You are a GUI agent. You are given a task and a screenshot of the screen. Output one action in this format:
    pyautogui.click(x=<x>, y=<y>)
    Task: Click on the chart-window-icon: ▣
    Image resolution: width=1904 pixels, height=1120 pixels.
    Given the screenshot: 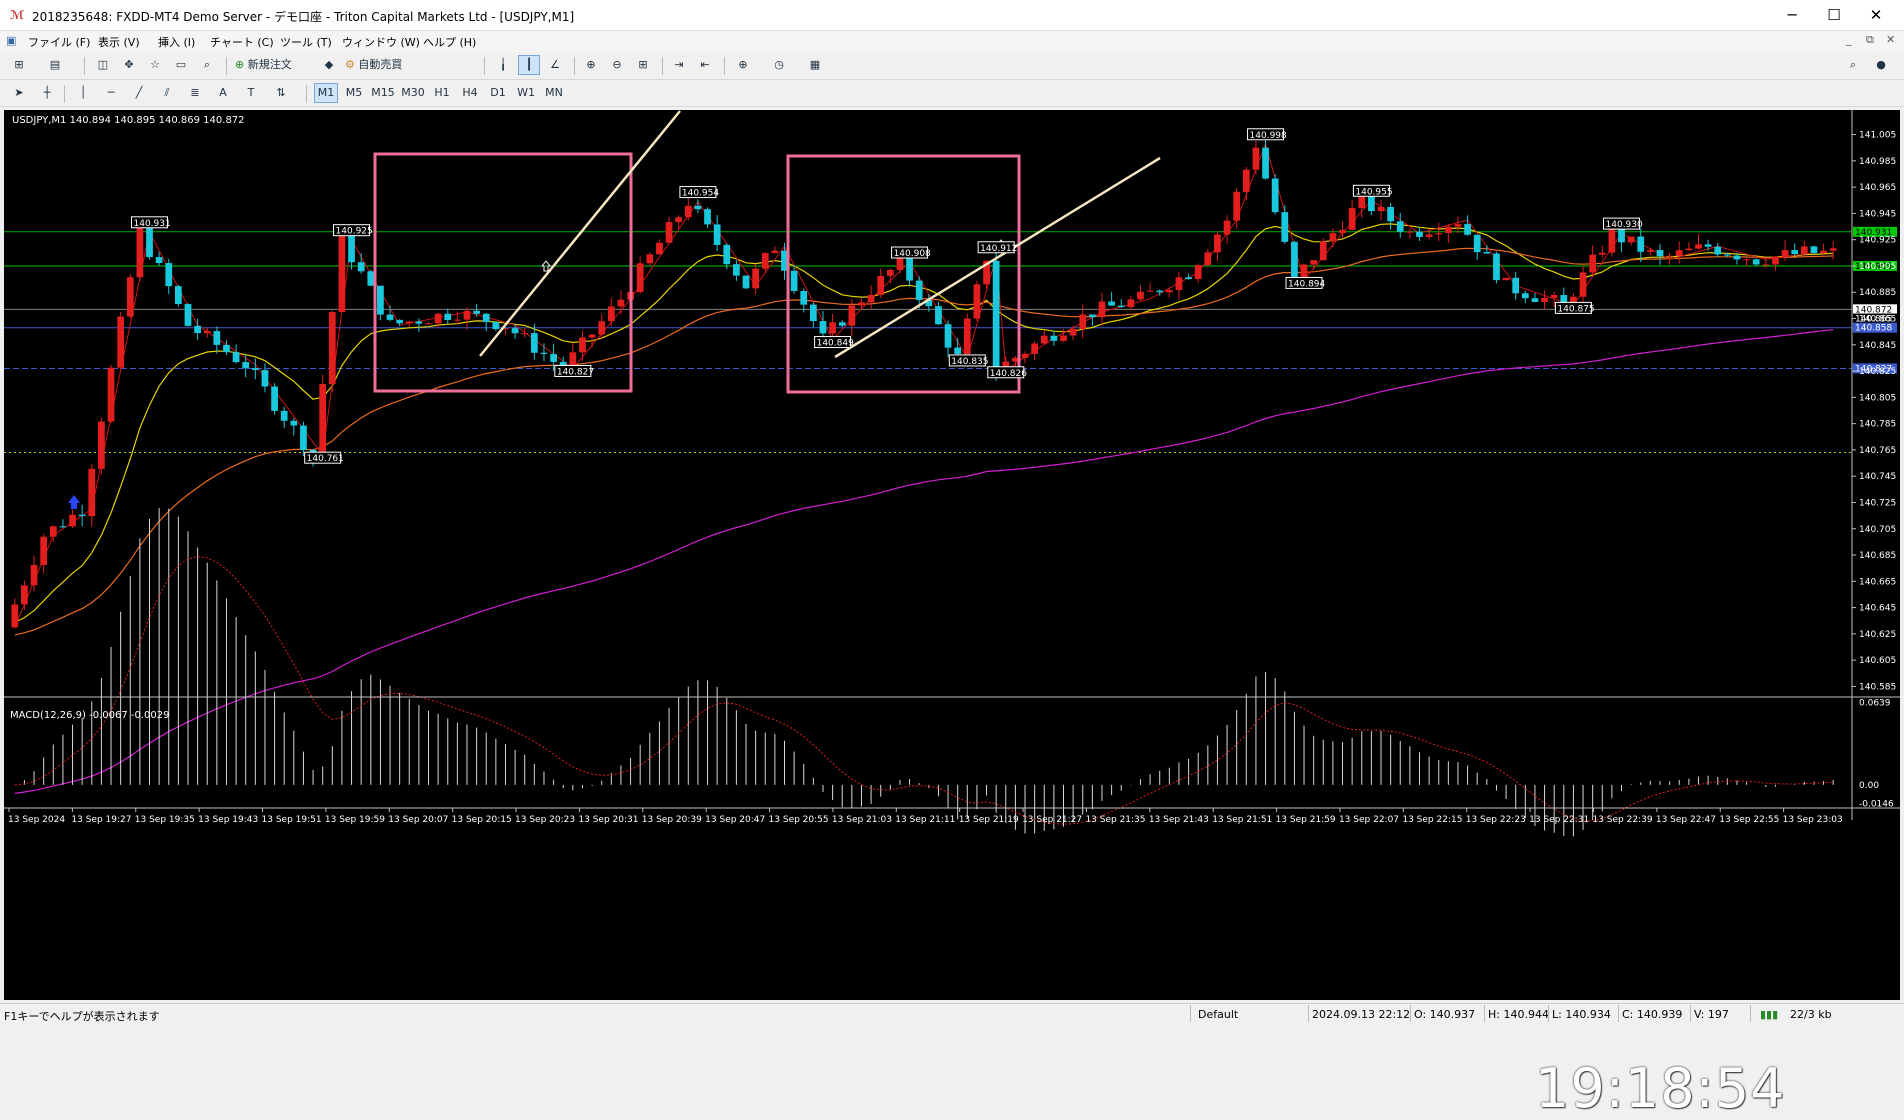 What is the action you would take?
    pyautogui.click(x=11, y=40)
    